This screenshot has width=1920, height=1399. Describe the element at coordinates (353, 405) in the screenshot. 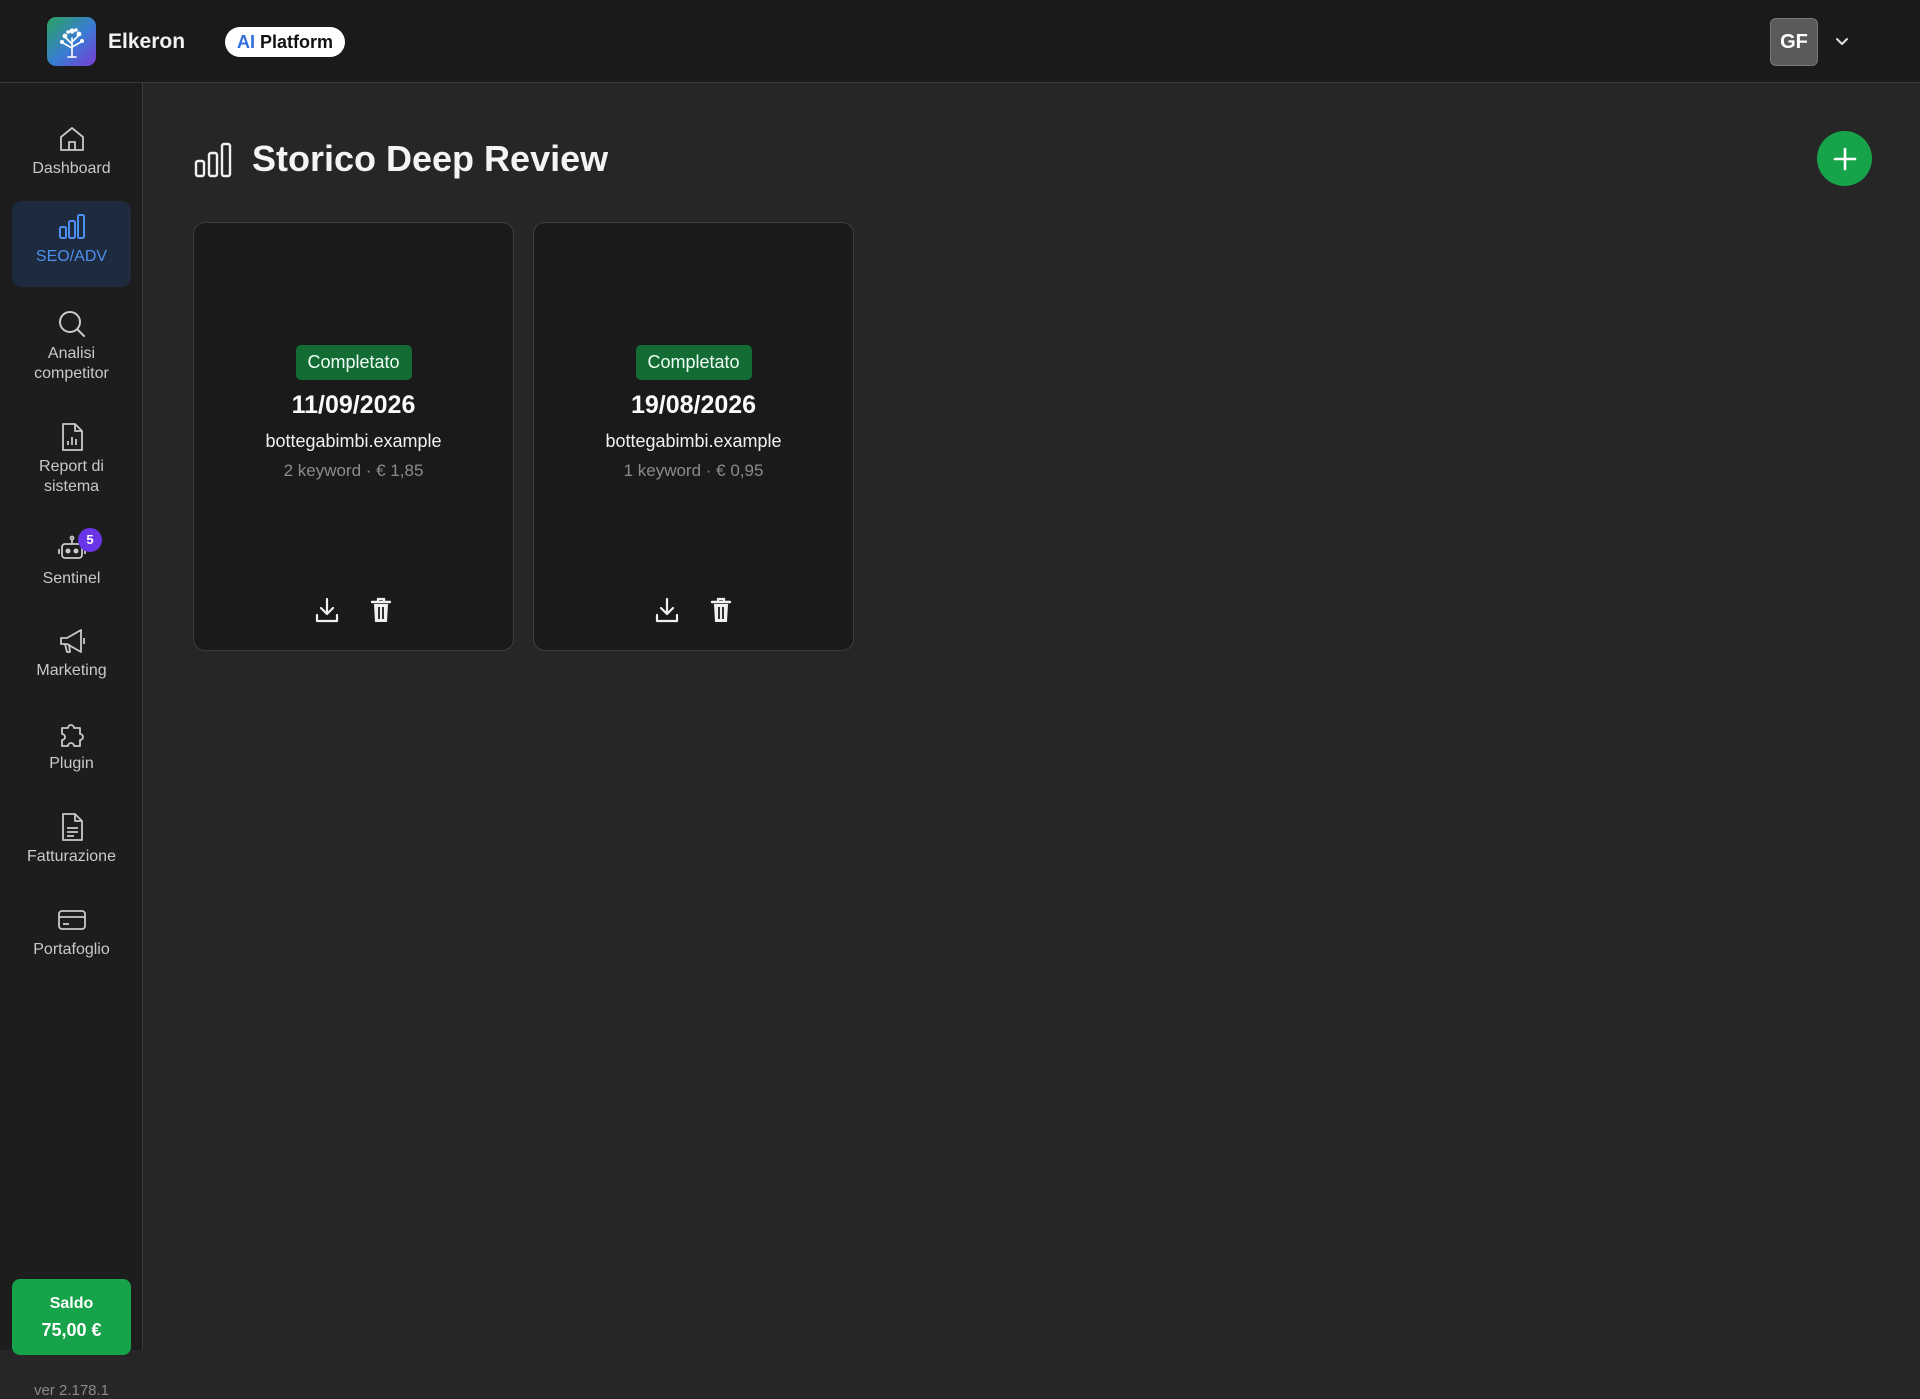

I see `review-date: 11/09/2026` at that location.